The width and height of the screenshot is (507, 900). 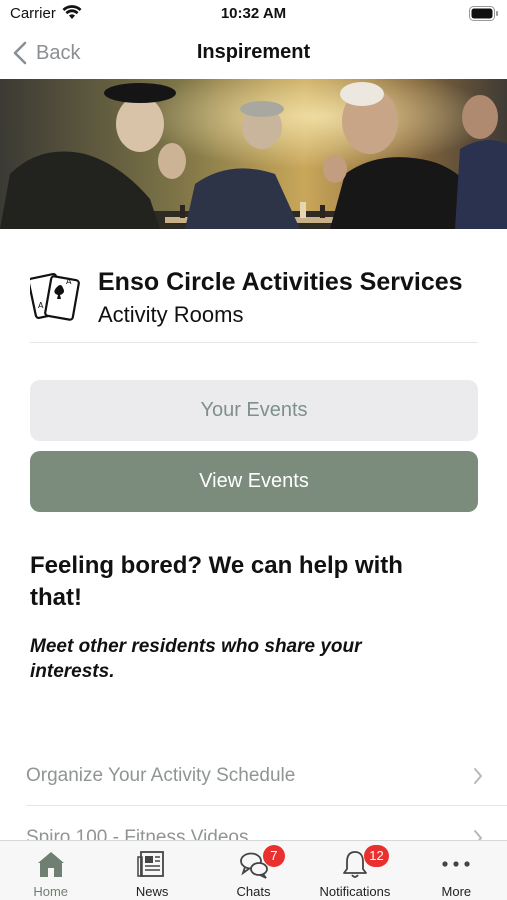 What do you see at coordinates (161, 775) in the screenshot?
I see `list-item-label: Organize Your Activity Schedule` at bounding box center [161, 775].